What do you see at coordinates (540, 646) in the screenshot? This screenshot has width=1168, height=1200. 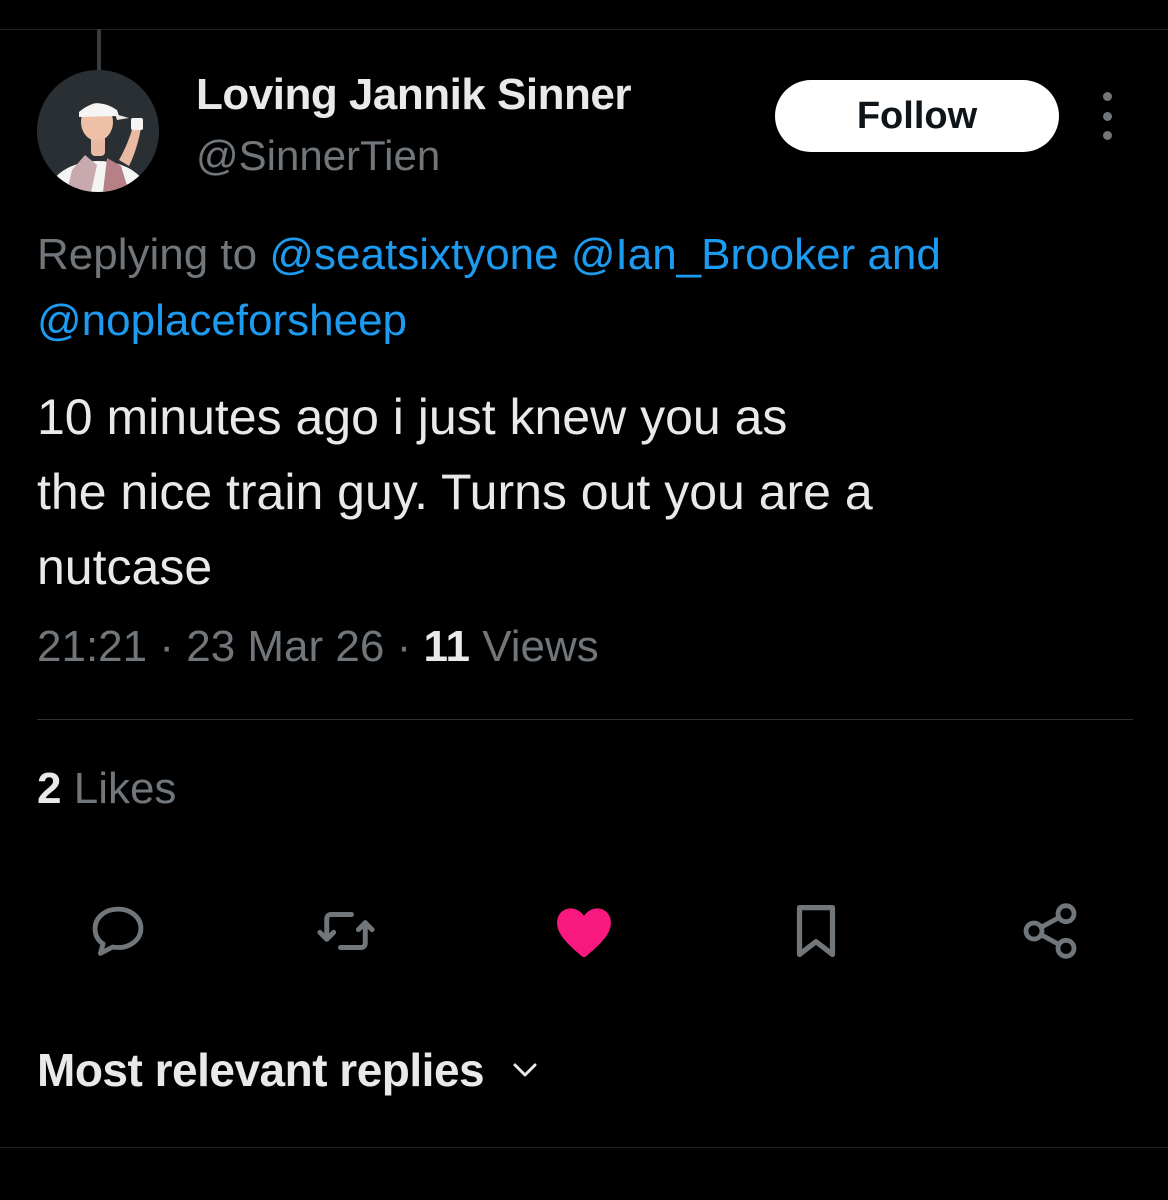 I see `views-label: Views` at bounding box center [540, 646].